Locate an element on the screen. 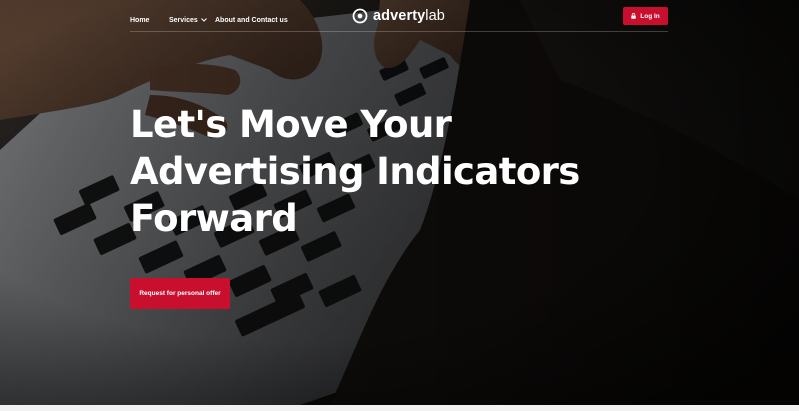 The width and height of the screenshot is (799, 411). brand-logo: advertylab is located at coordinates (398, 16).